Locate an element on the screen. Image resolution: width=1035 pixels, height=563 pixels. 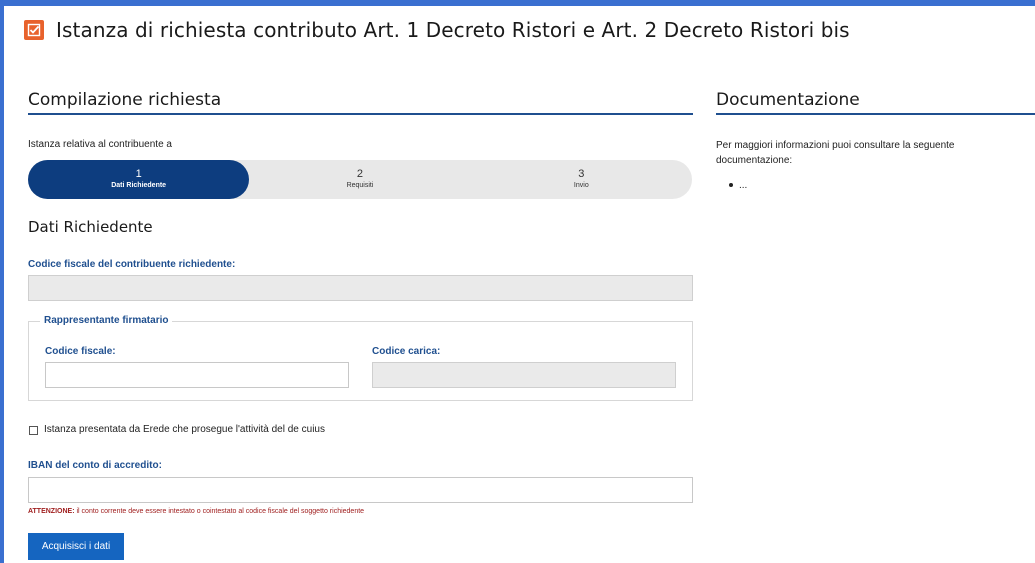
window-frame-left is located at coordinates (2, 281).